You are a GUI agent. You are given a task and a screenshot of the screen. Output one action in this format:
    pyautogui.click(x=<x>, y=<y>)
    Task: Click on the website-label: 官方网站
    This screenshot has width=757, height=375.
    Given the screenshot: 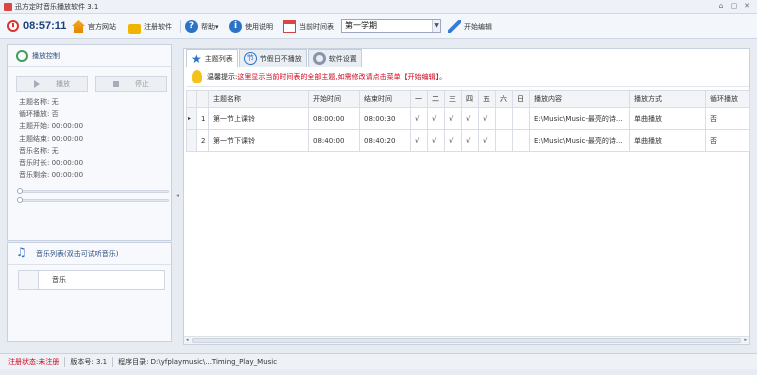 What is the action you would take?
    pyautogui.click(x=102, y=26)
    